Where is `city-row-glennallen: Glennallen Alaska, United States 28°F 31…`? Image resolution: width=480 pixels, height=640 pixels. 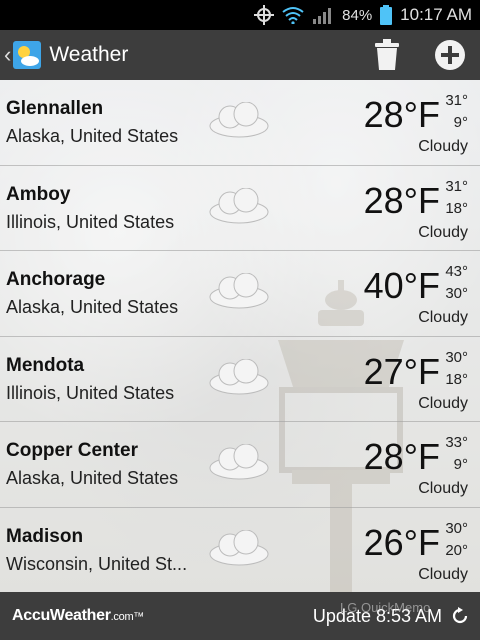 city-row-glennallen: Glennallen Alaska, United States 28°F 31… is located at coordinates (240, 123).